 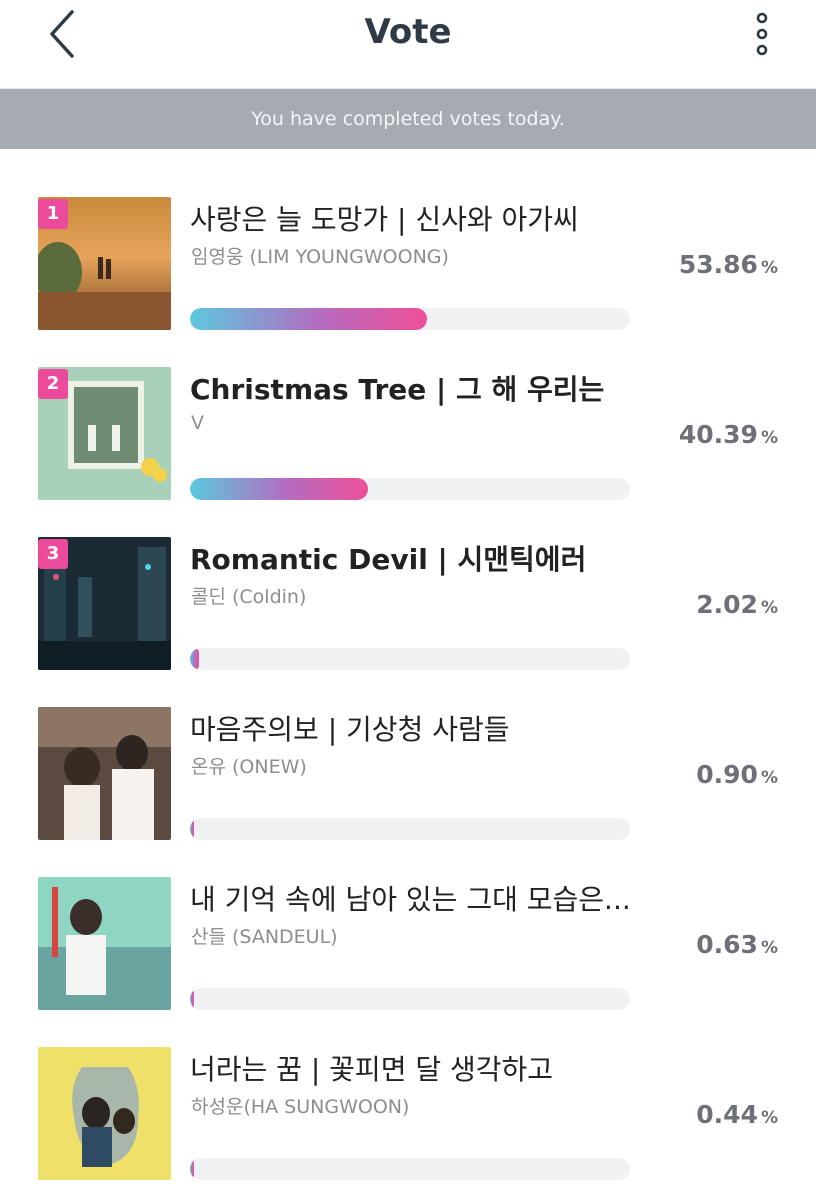 I want to click on vote-status-banner: You have completed votes today., so click(x=408, y=119).